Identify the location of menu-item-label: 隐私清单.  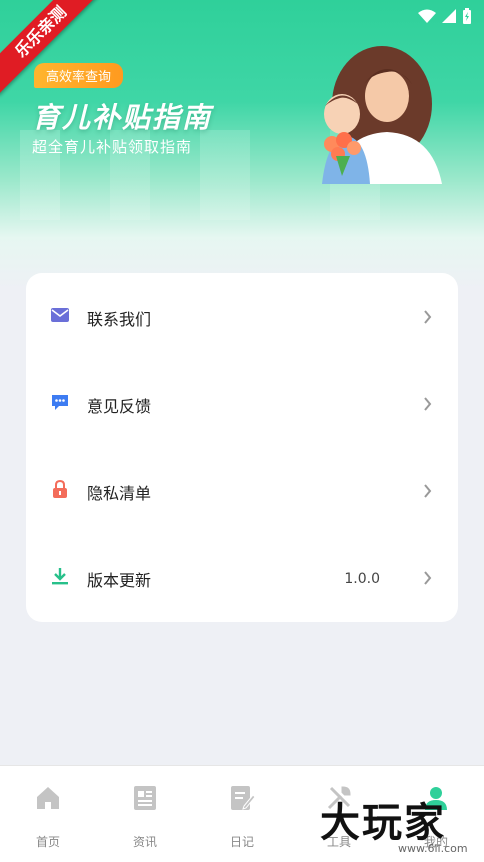
(119, 493).